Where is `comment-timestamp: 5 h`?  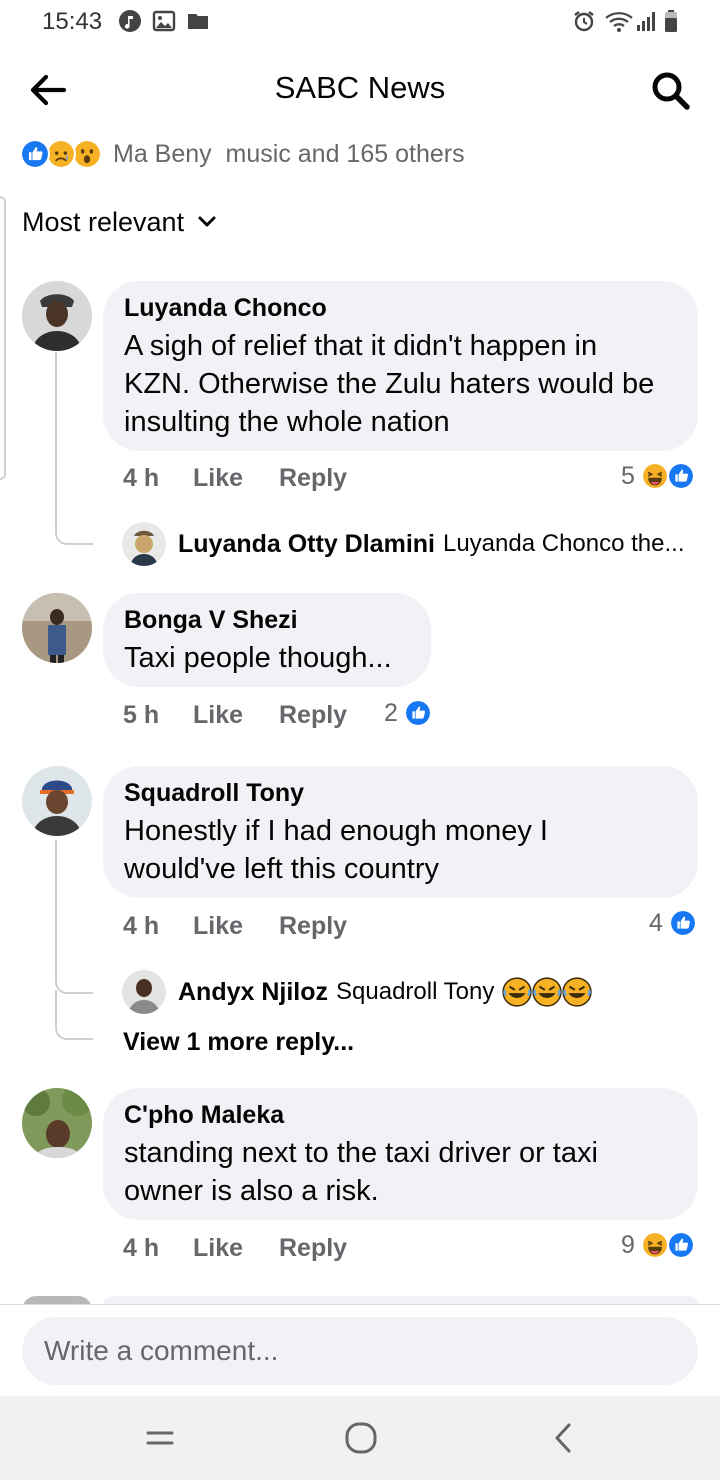
comment-timestamp: 5 h is located at coordinates (141, 714).